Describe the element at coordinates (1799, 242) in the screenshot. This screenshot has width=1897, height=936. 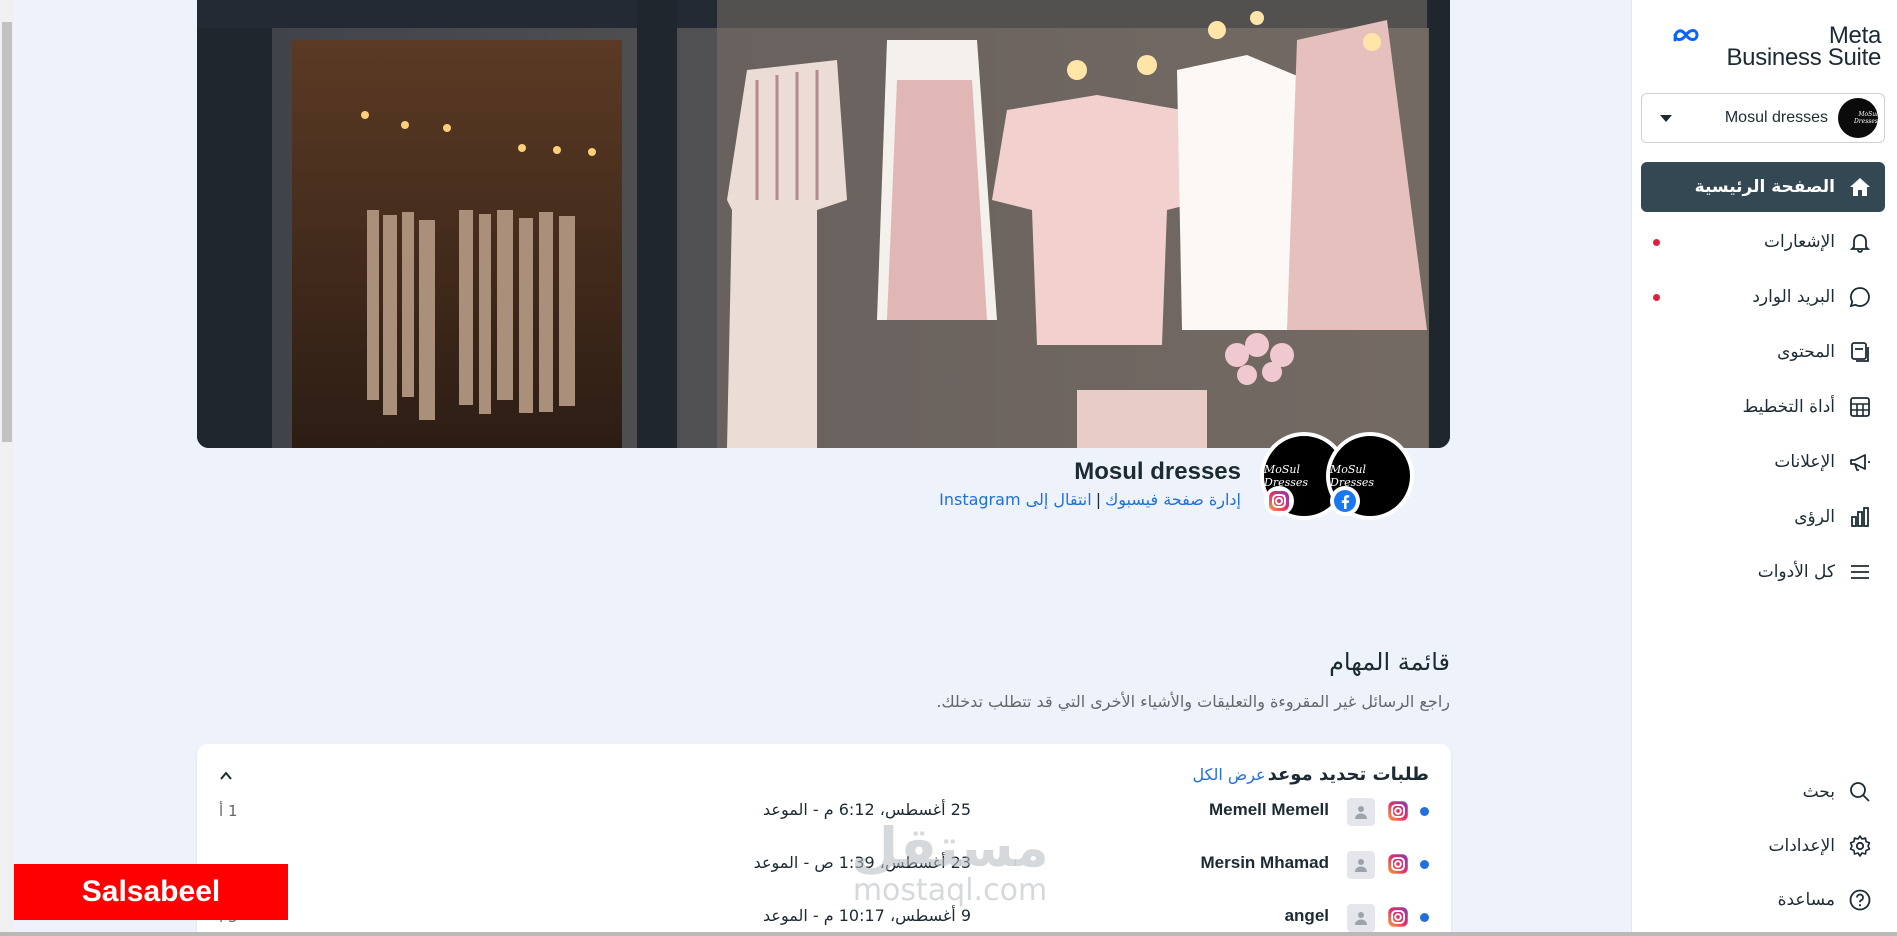
I see `sidebar-item-label: الإشعارات` at that location.